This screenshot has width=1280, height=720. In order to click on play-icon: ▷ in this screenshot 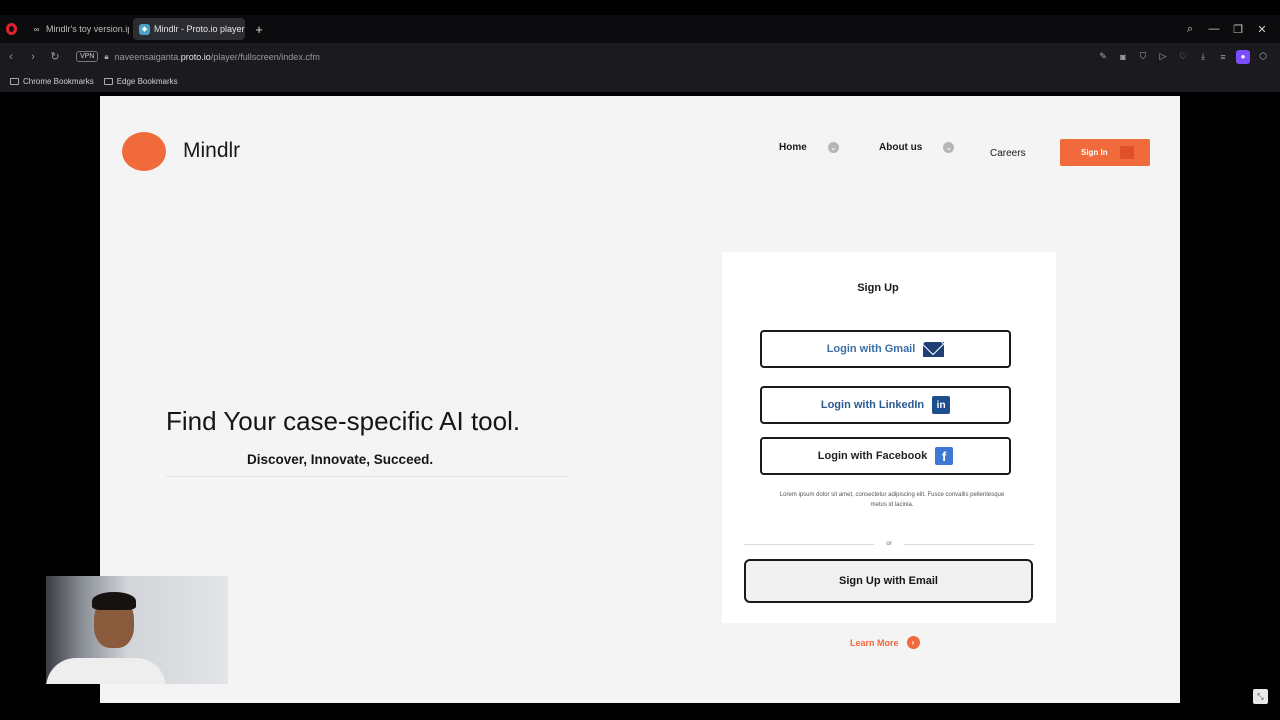, I will do `click(1163, 56)`.